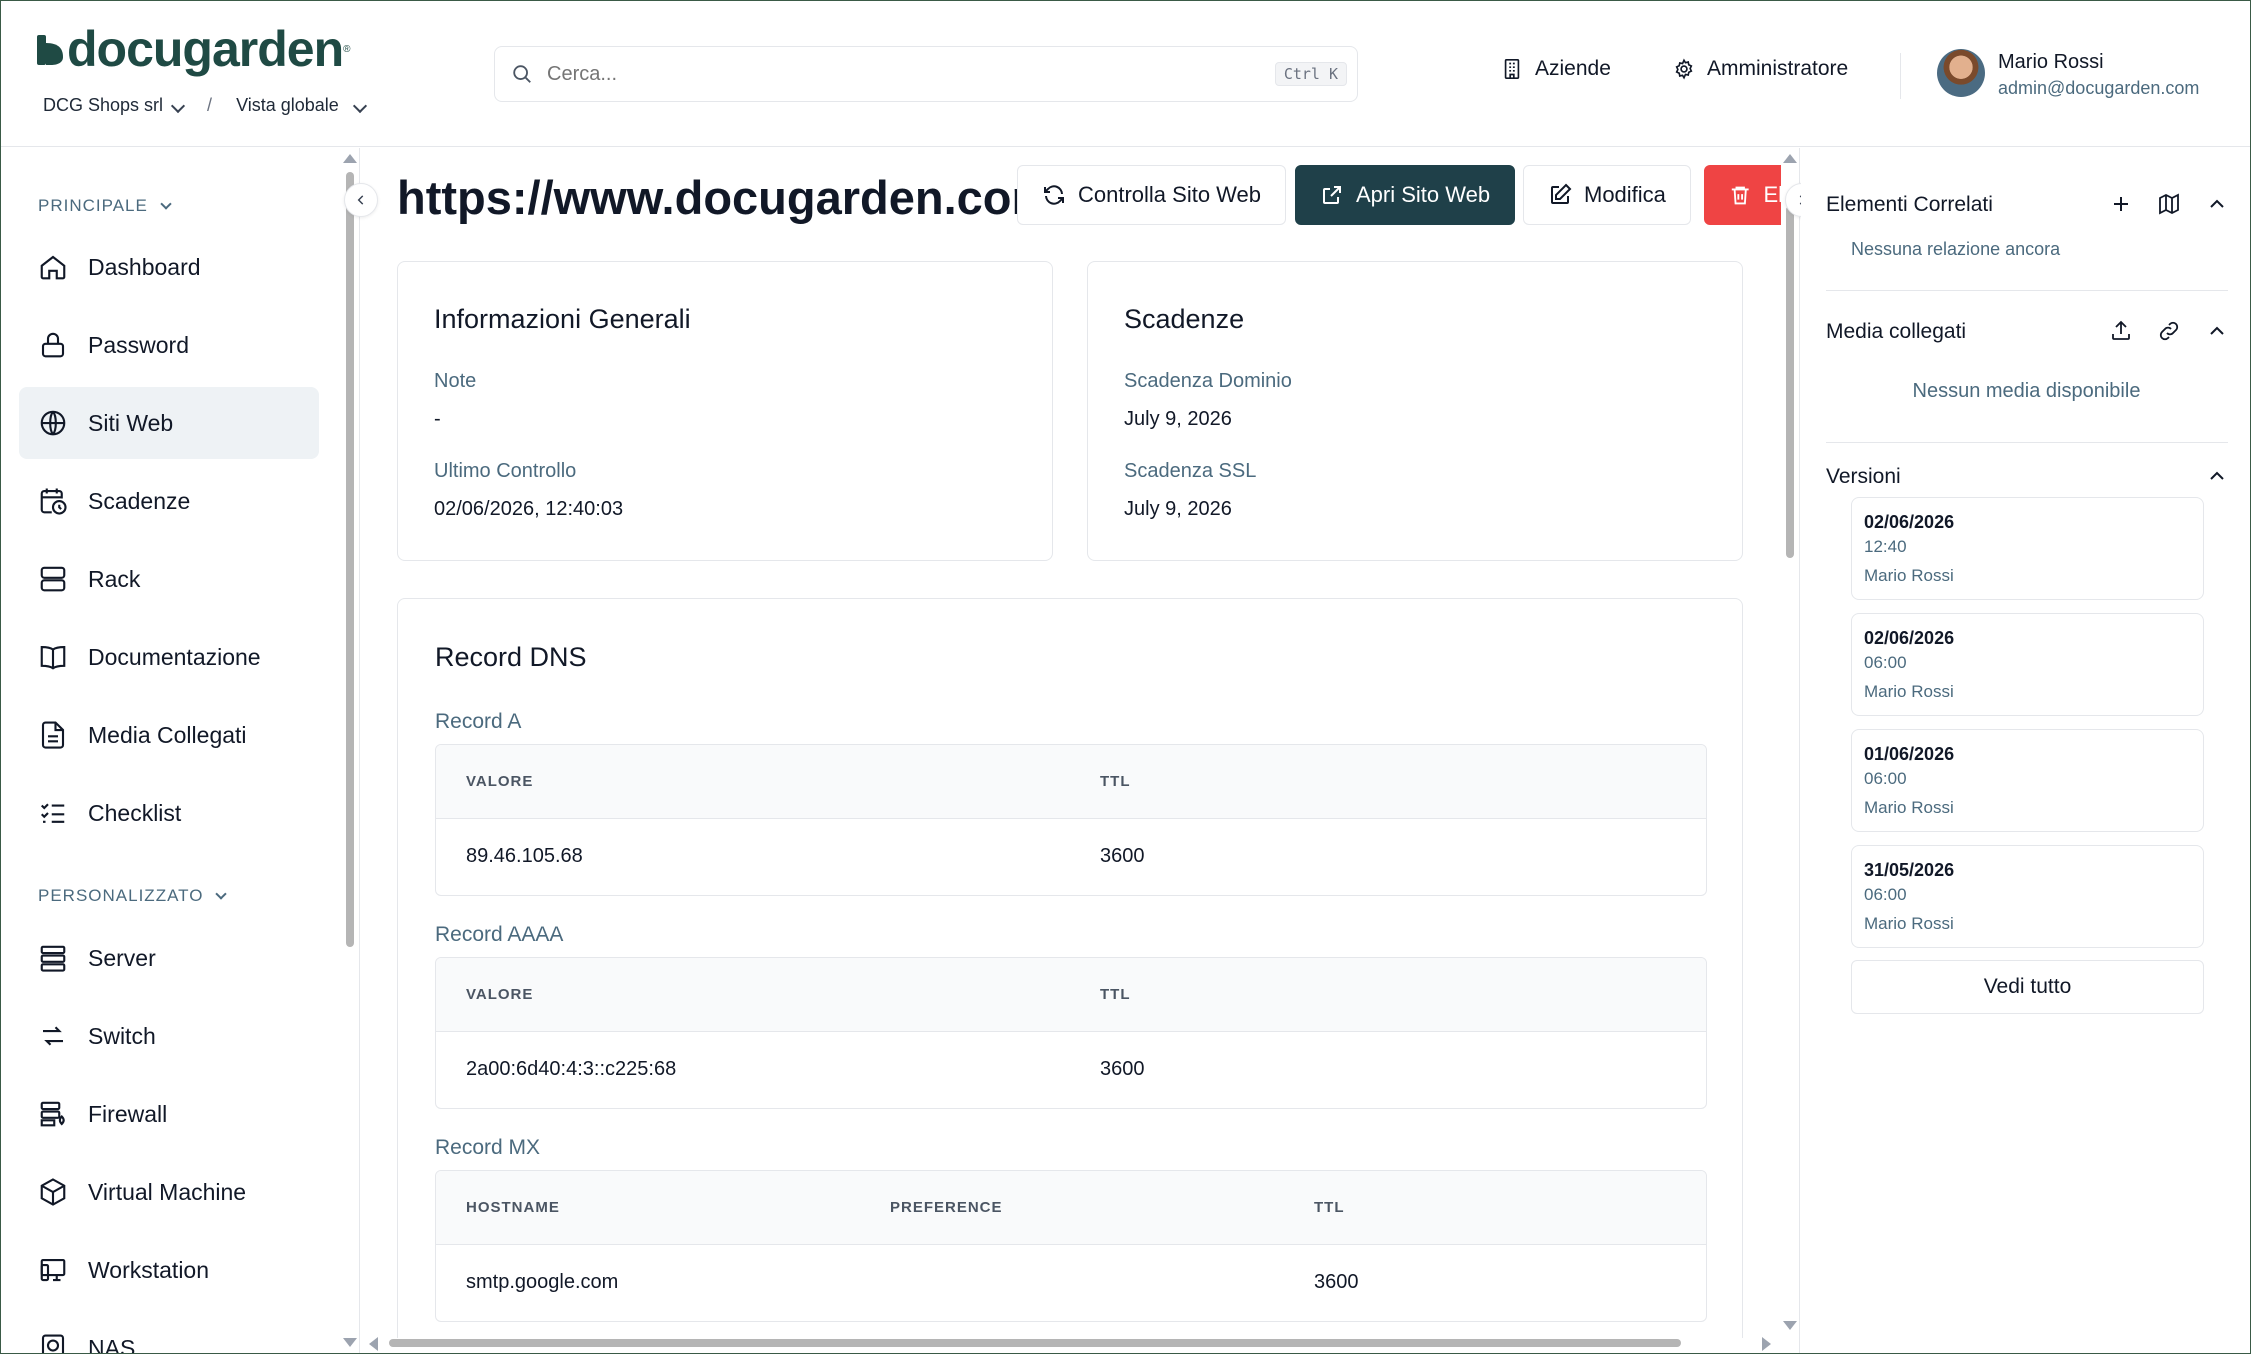 This screenshot has width=2251, height=1354. I want to click on sidebar-item-switch: Switch, so click(169, 1036).